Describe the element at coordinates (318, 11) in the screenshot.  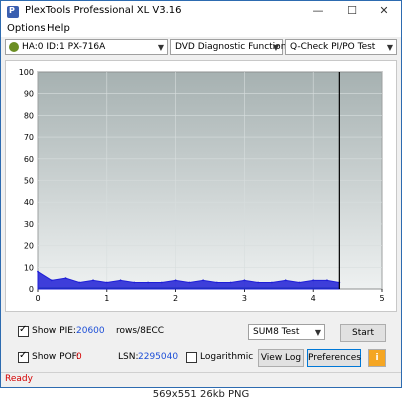
I see `minimize-button: —` at that location.